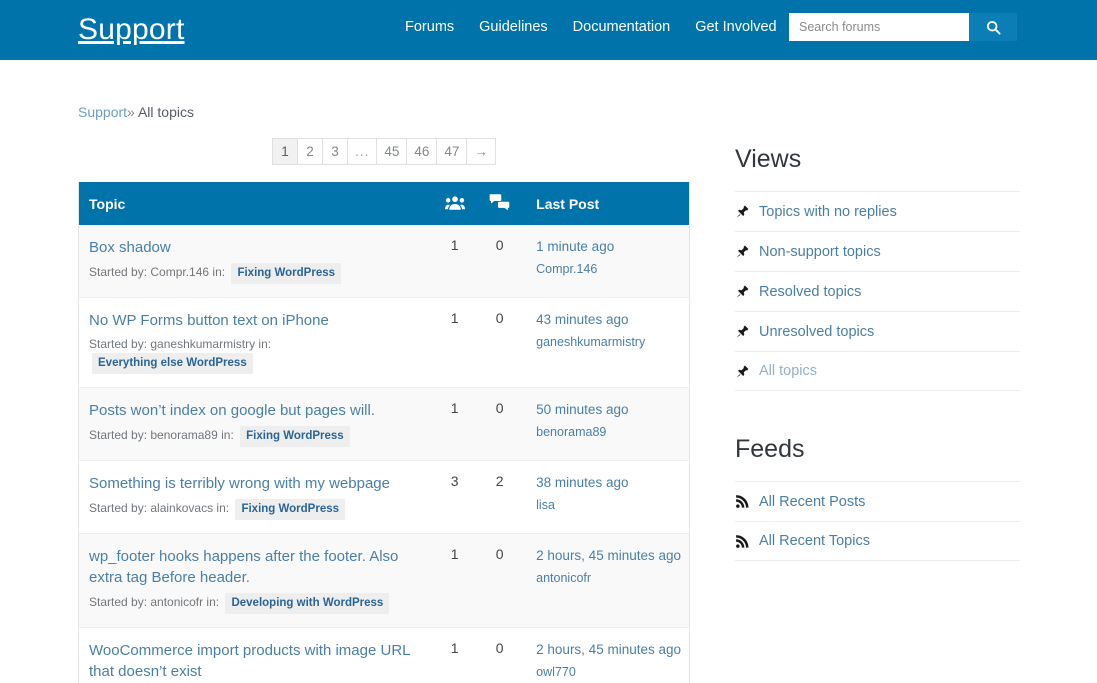 The width and height of the screenshot is (1097, 683). I want to click on pagination-page-2: 2, so click(310, 151).